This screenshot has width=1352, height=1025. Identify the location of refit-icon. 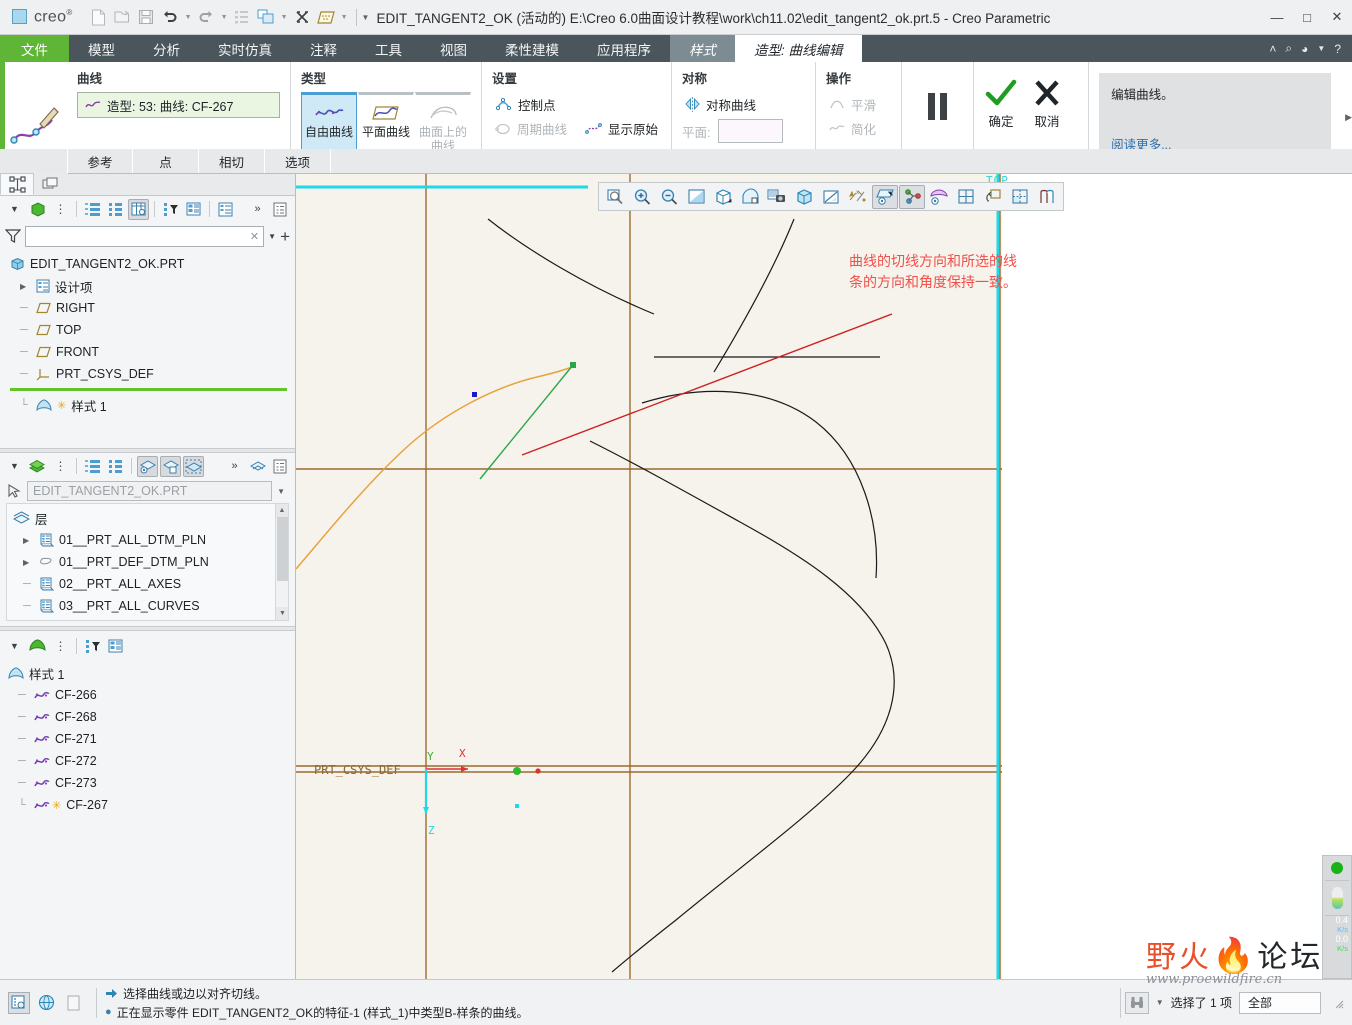
(696, 197).